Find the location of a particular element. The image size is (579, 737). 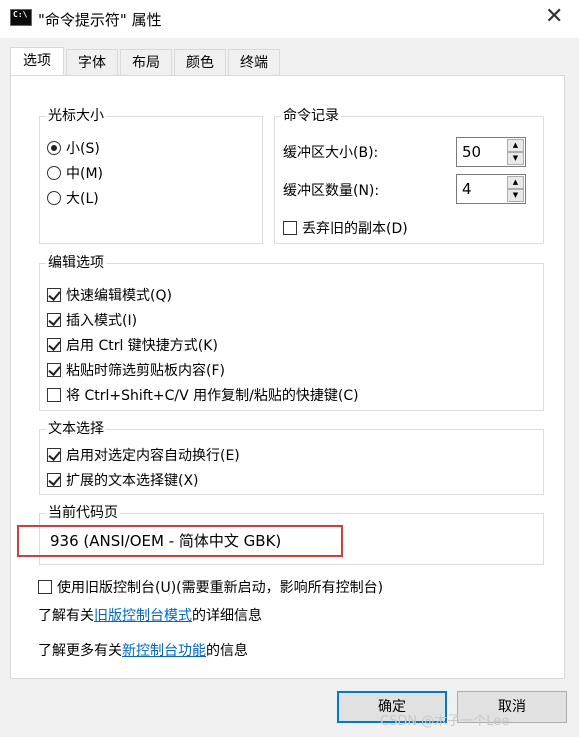

tab-colors: 颜色 is located at coordinates (200, 62).